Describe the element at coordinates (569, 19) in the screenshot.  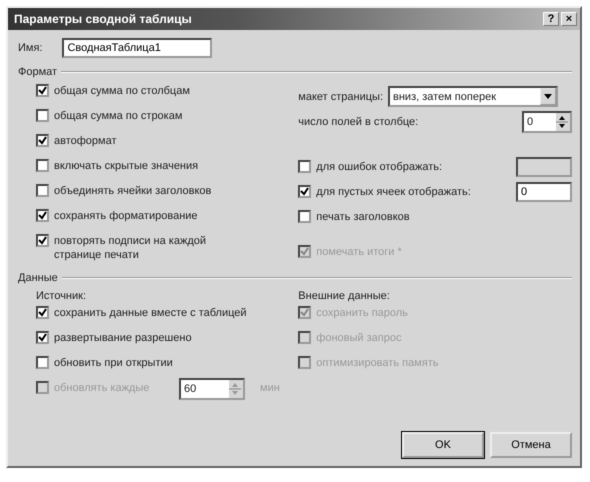
I see `close-button: ×` at that location.